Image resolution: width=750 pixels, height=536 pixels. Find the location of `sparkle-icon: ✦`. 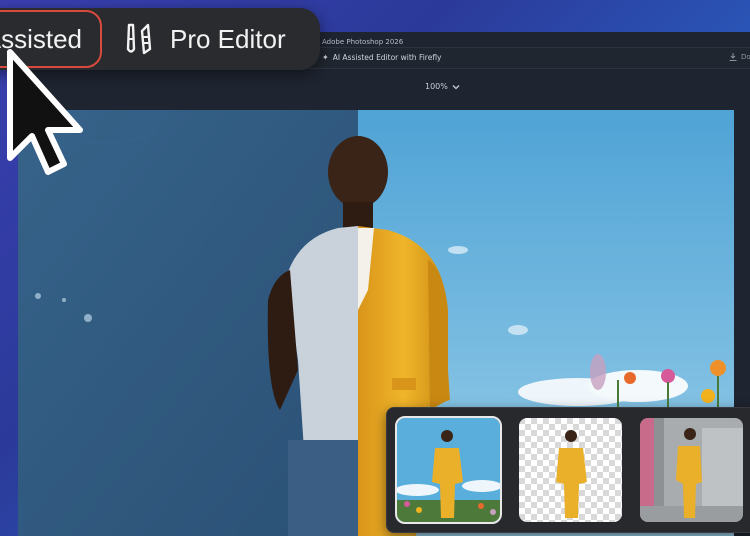

sparkle-icon: ✦ is located at coordinates (325, 57).